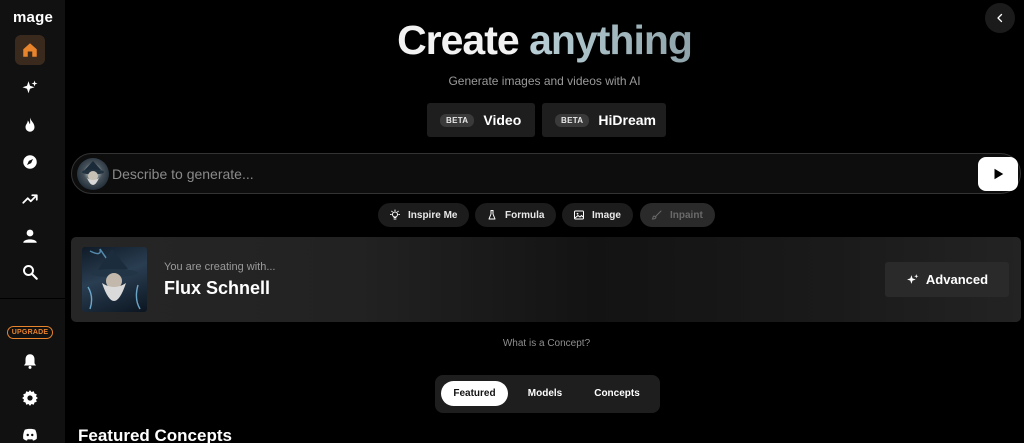  I want to click on nav-discord, so click(30, 431).